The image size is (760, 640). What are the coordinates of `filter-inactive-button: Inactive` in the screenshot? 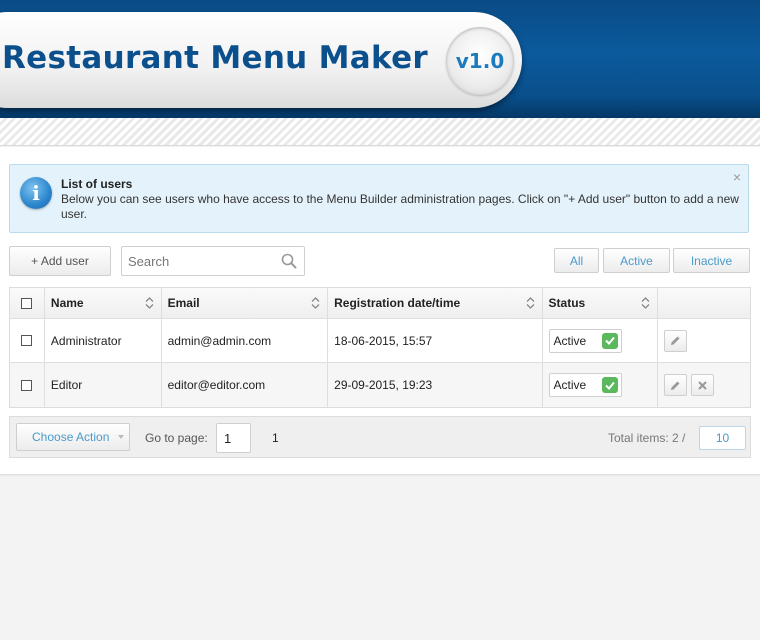 It's located at (711, 260).